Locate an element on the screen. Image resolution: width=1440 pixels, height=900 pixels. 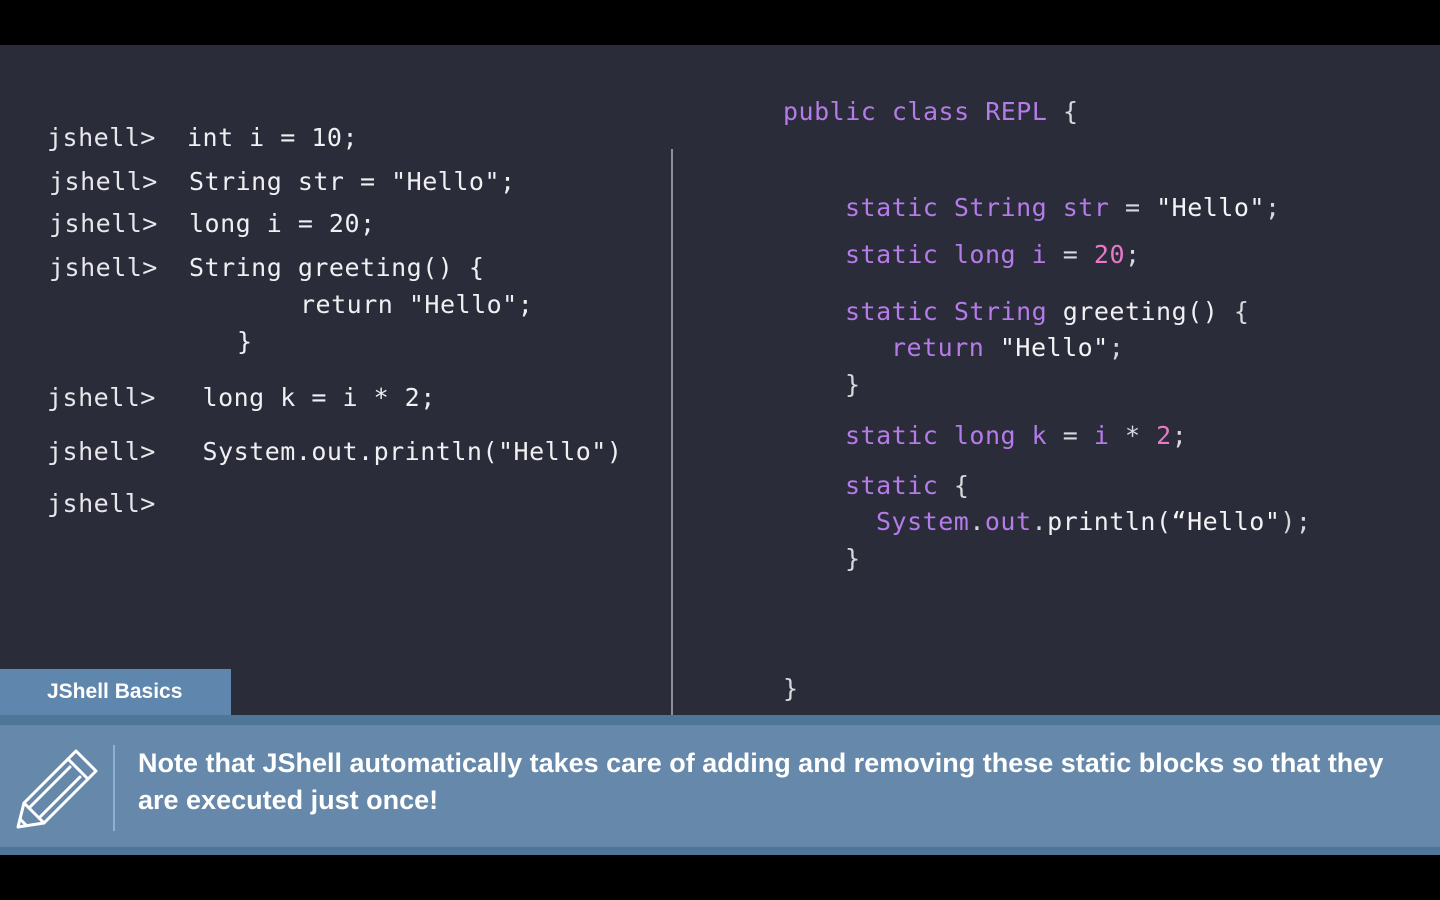
keyword: return is located at coordinates (938, 347).